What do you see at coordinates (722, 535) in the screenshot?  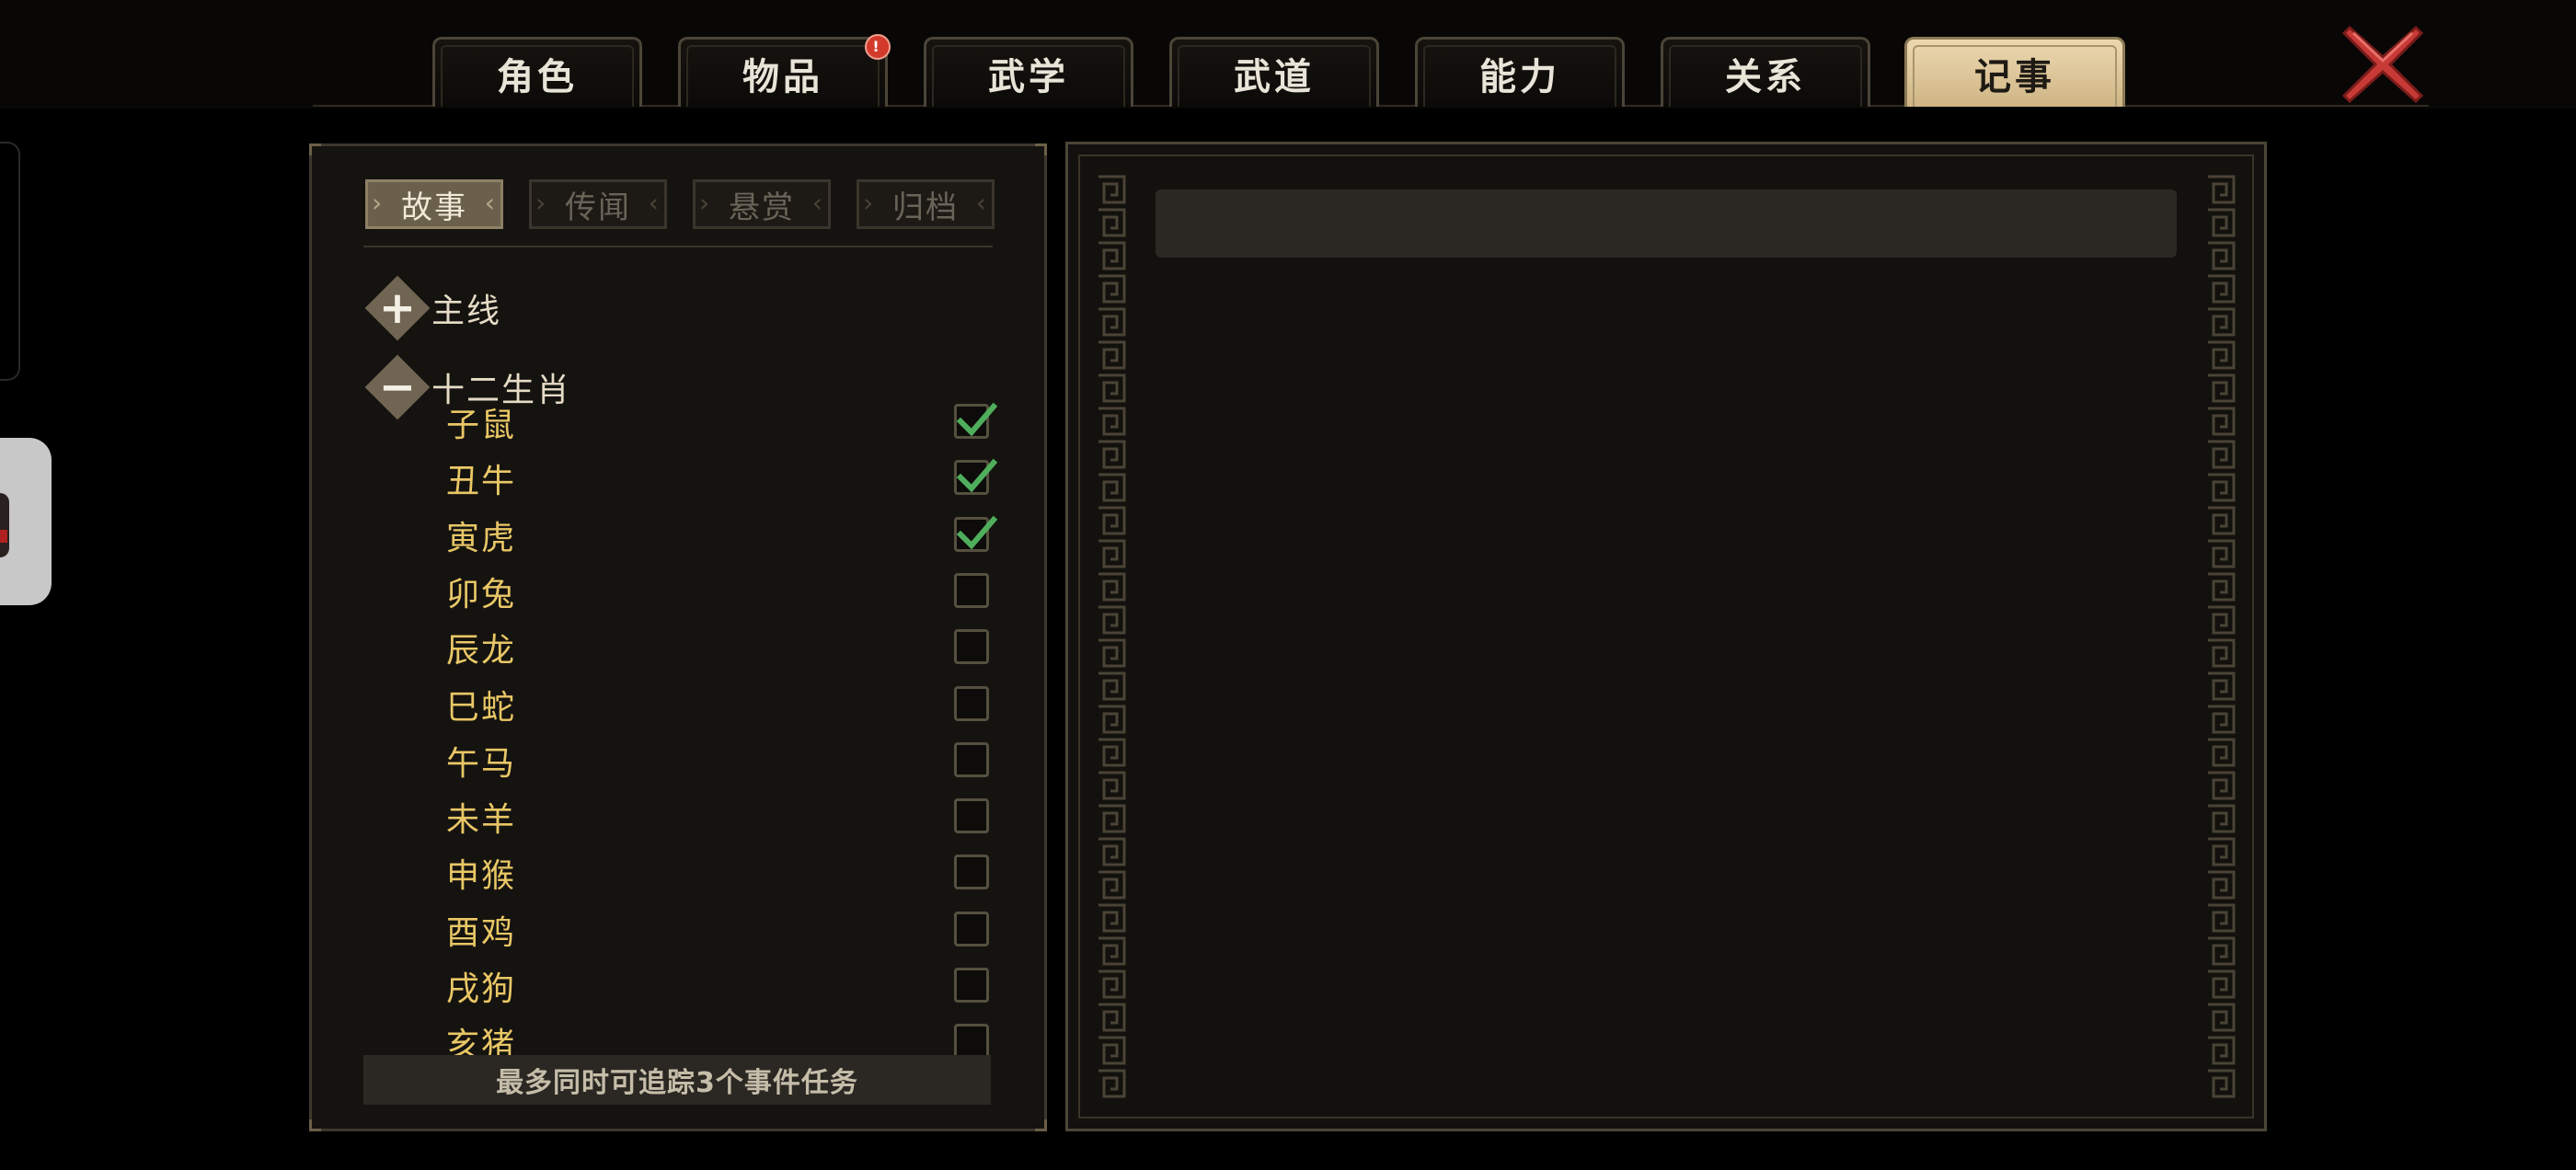 I see `quest-item: 寅虎` at bounding box center [722, 535].